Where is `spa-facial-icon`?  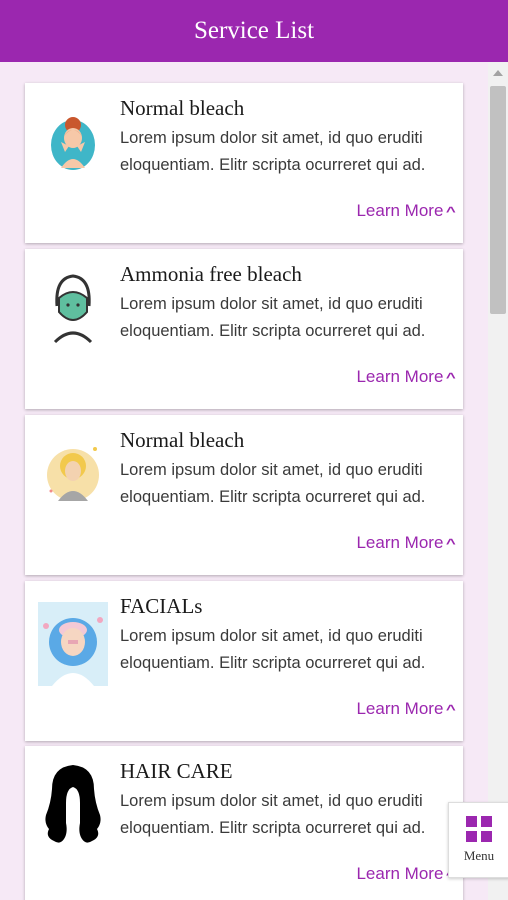 spa-facial-icon is located at coordinates (73, 644).